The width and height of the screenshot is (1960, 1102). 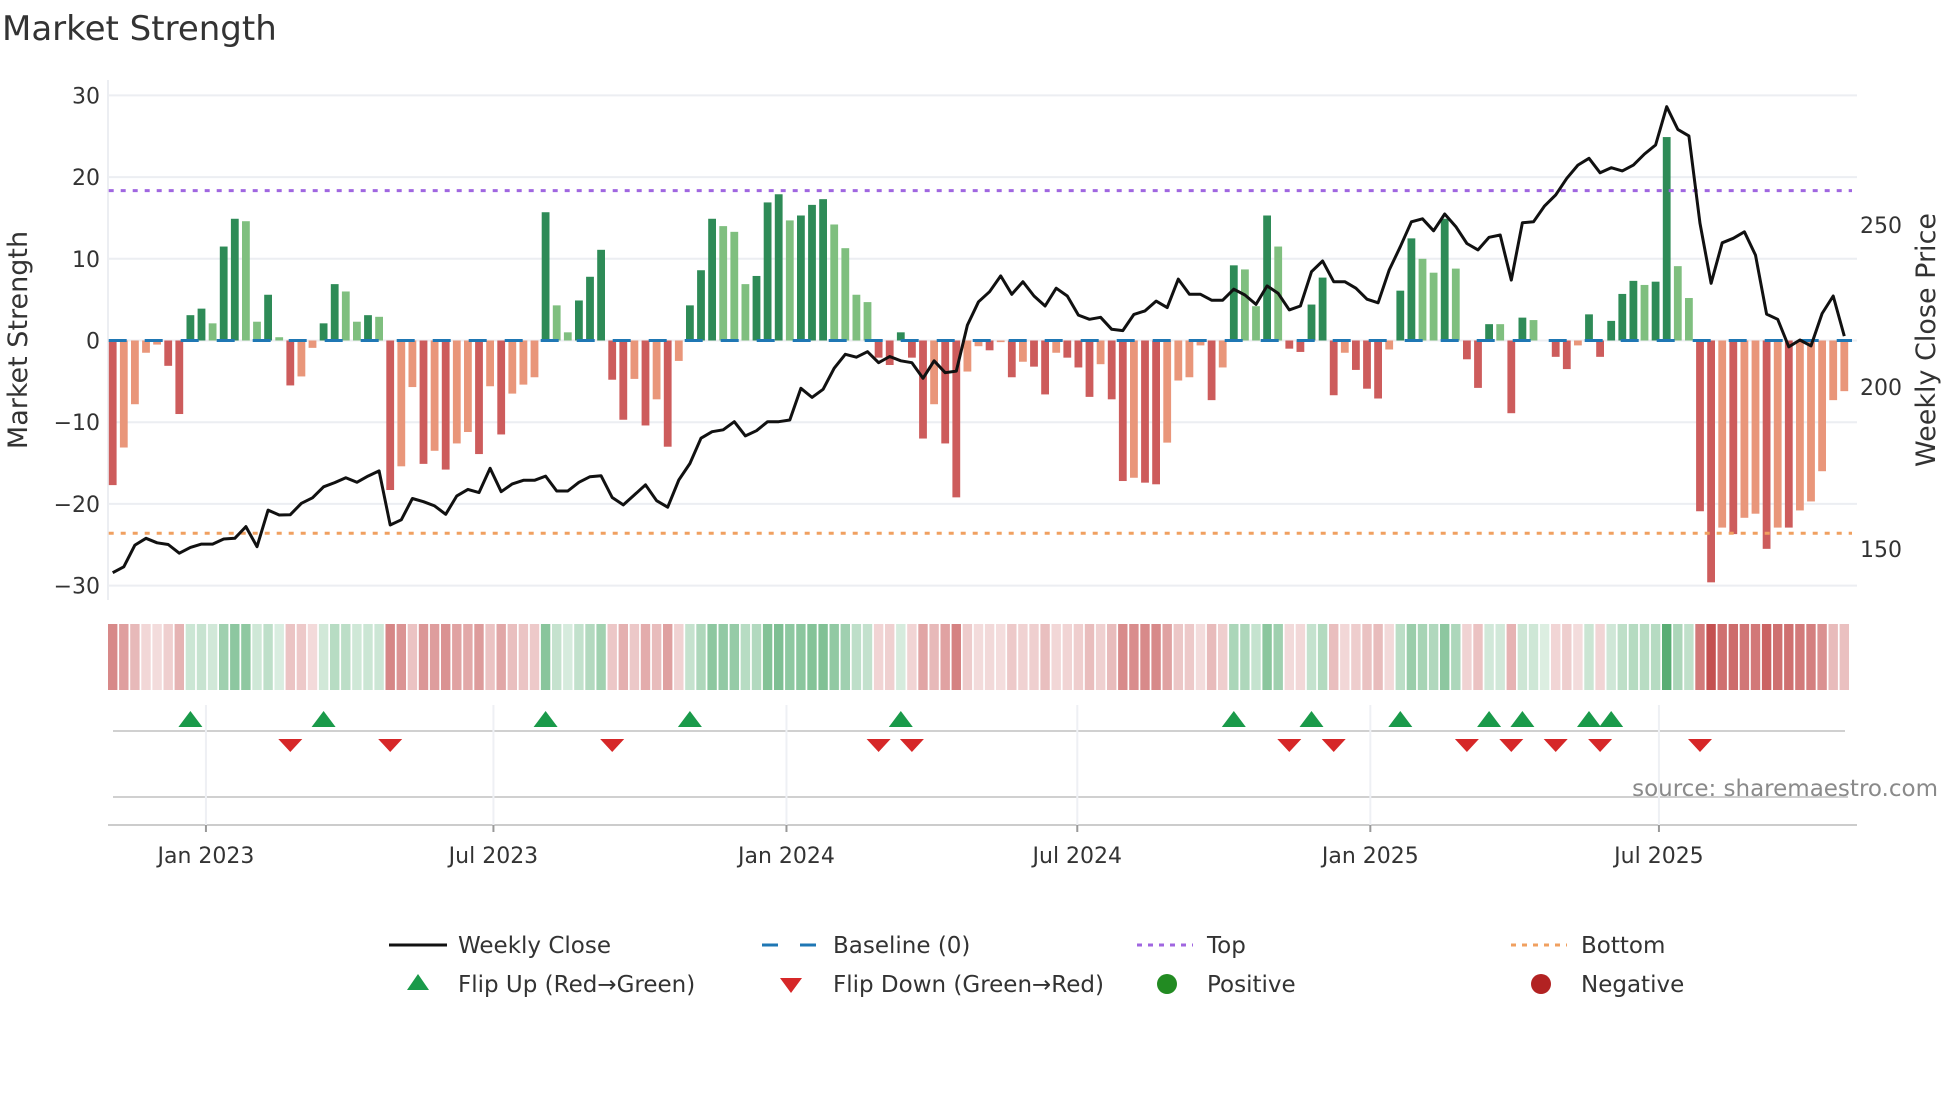 What do you see at coordinates (980, 754) in the screenshot?
I see `flip-markers` at bounding box center [980, 754].